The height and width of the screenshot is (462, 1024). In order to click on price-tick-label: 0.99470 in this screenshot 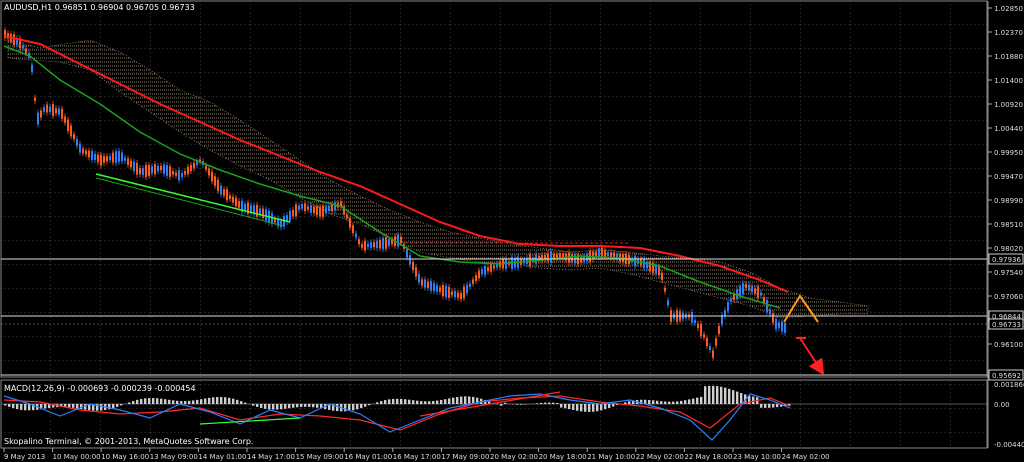, I will do `click(1008, 177)`.